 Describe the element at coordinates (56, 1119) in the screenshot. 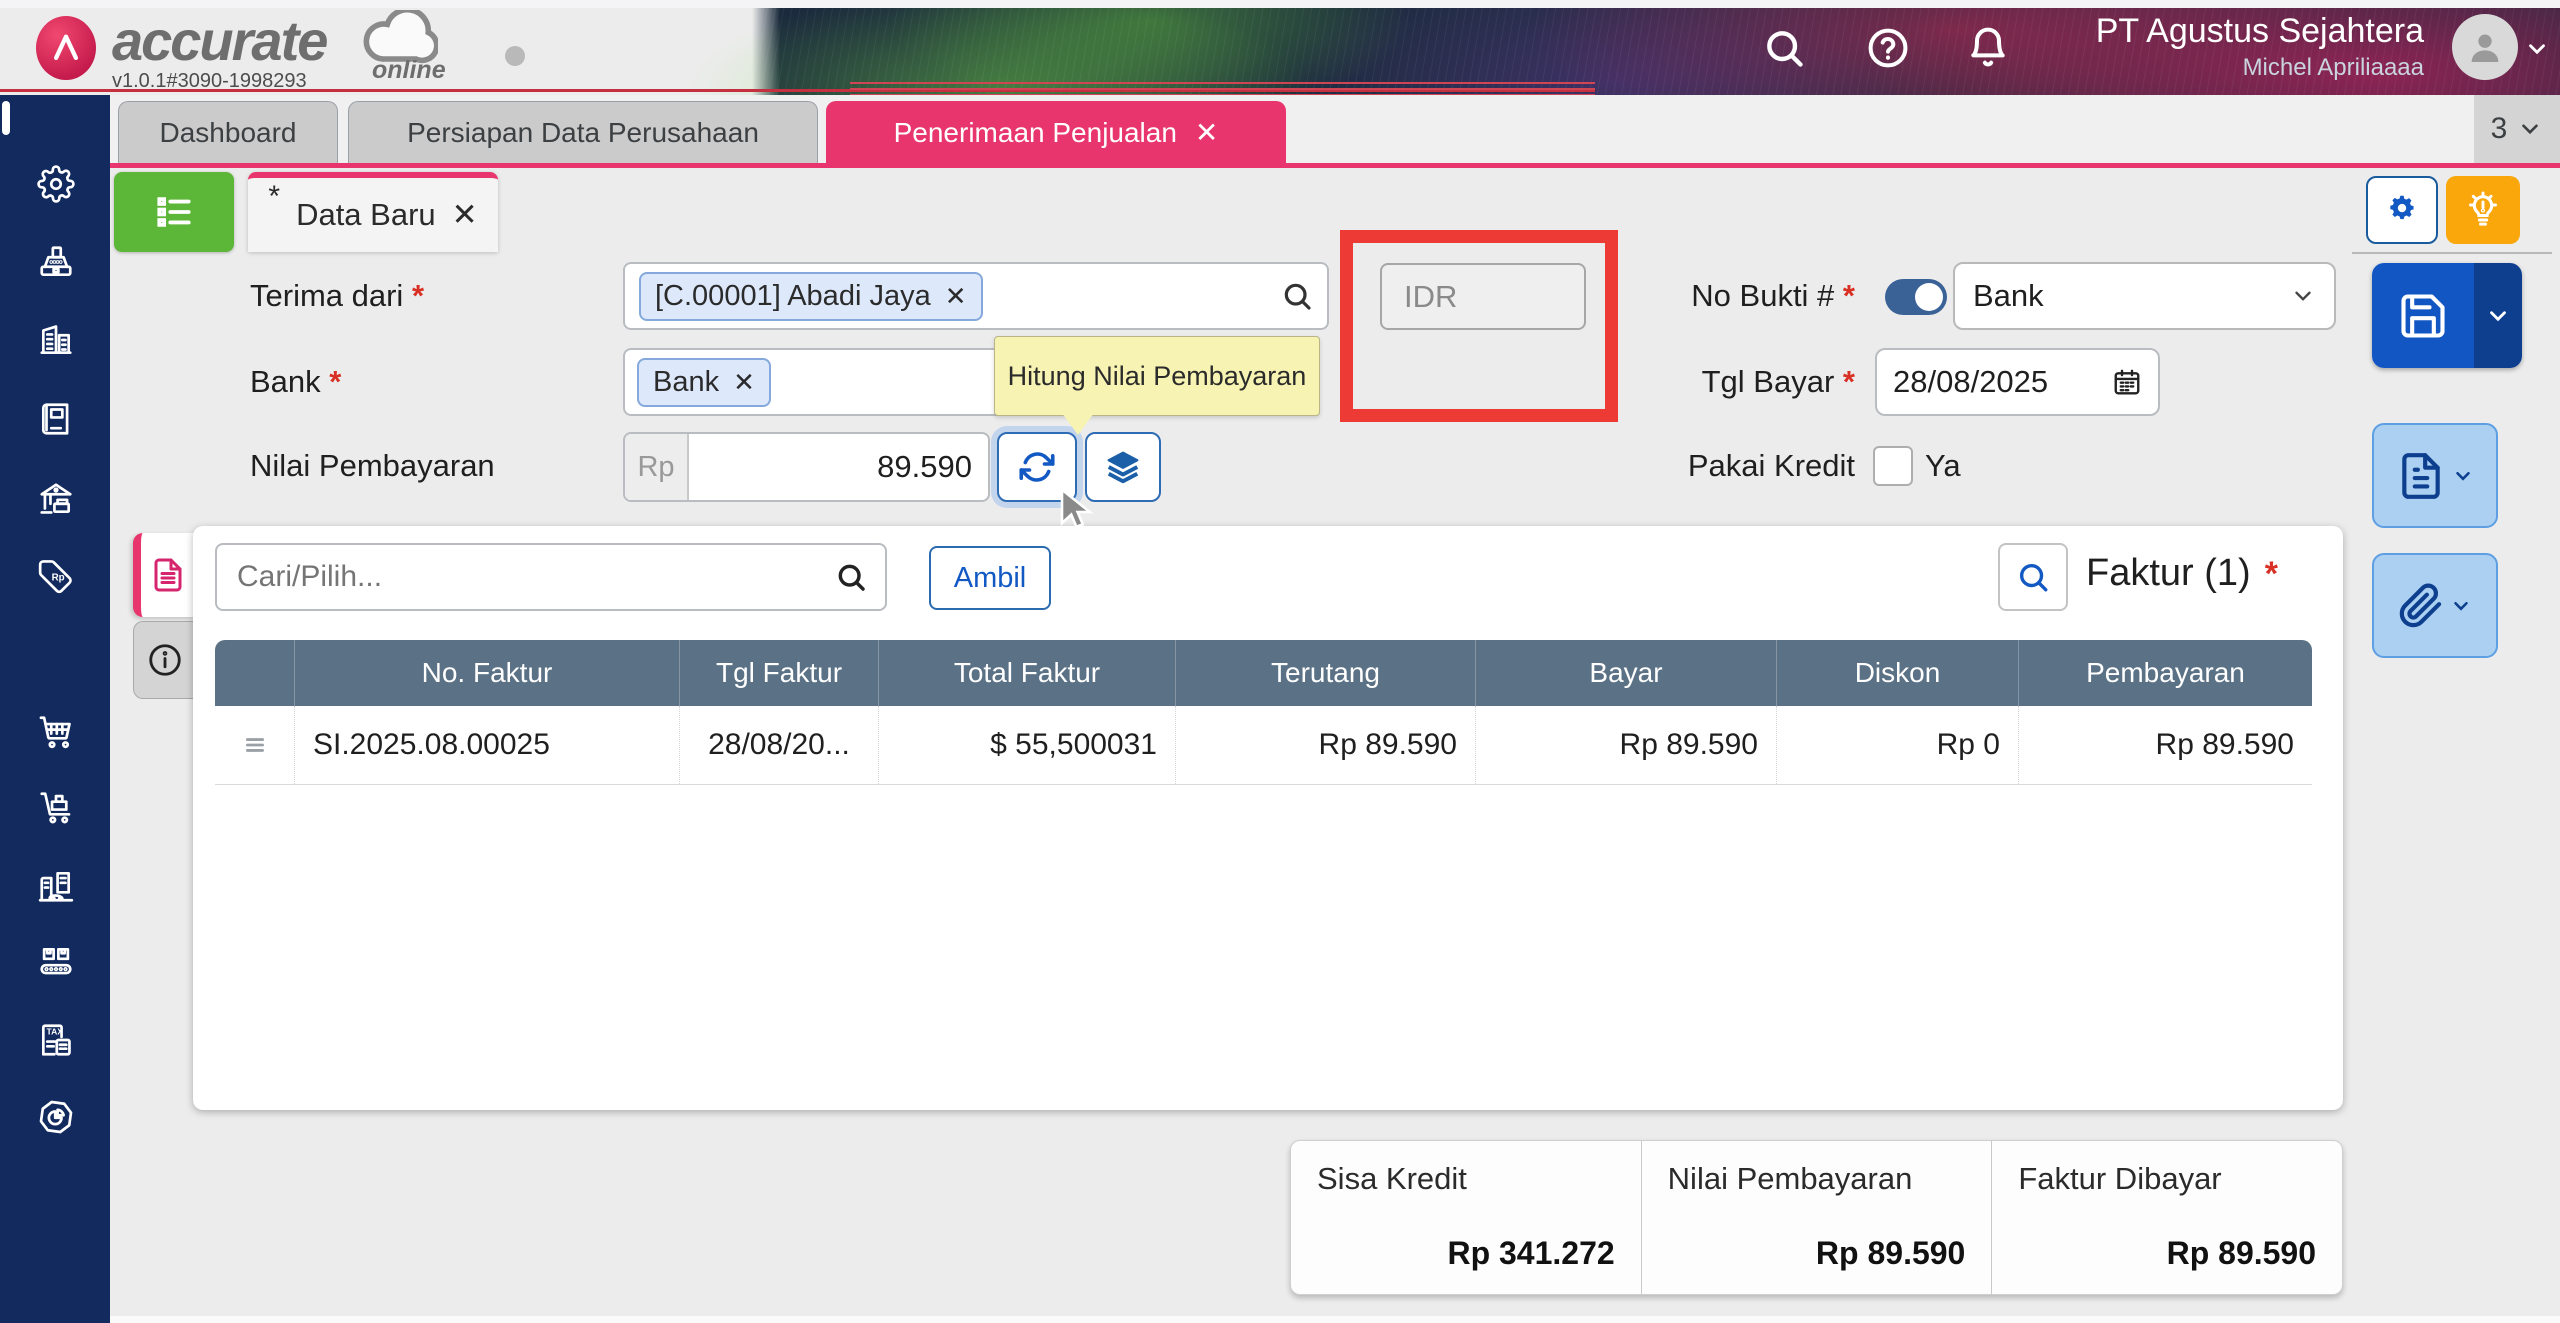

I see `sidebar-item-reports` at that location.